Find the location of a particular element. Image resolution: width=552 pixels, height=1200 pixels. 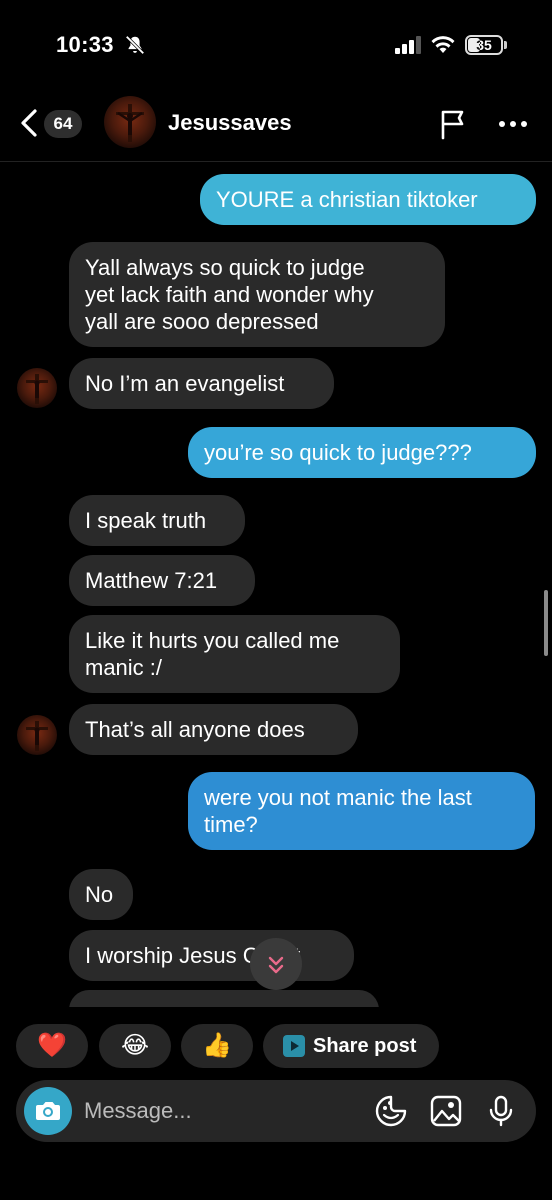

reaction-laugh-button: 😂 is located at coordinates (135, 1046).